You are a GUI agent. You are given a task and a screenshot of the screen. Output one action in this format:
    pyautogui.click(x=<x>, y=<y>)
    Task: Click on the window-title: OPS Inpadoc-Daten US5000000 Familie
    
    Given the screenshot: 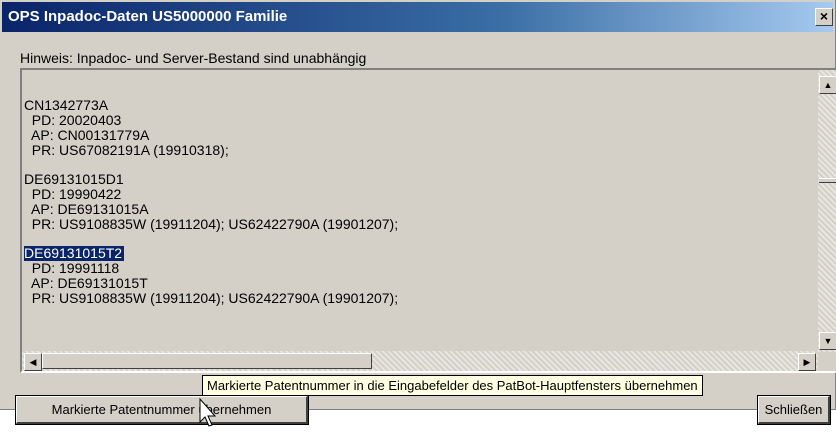 What is the action you would take?
    pyautogui.click(x=148, y=16)
    